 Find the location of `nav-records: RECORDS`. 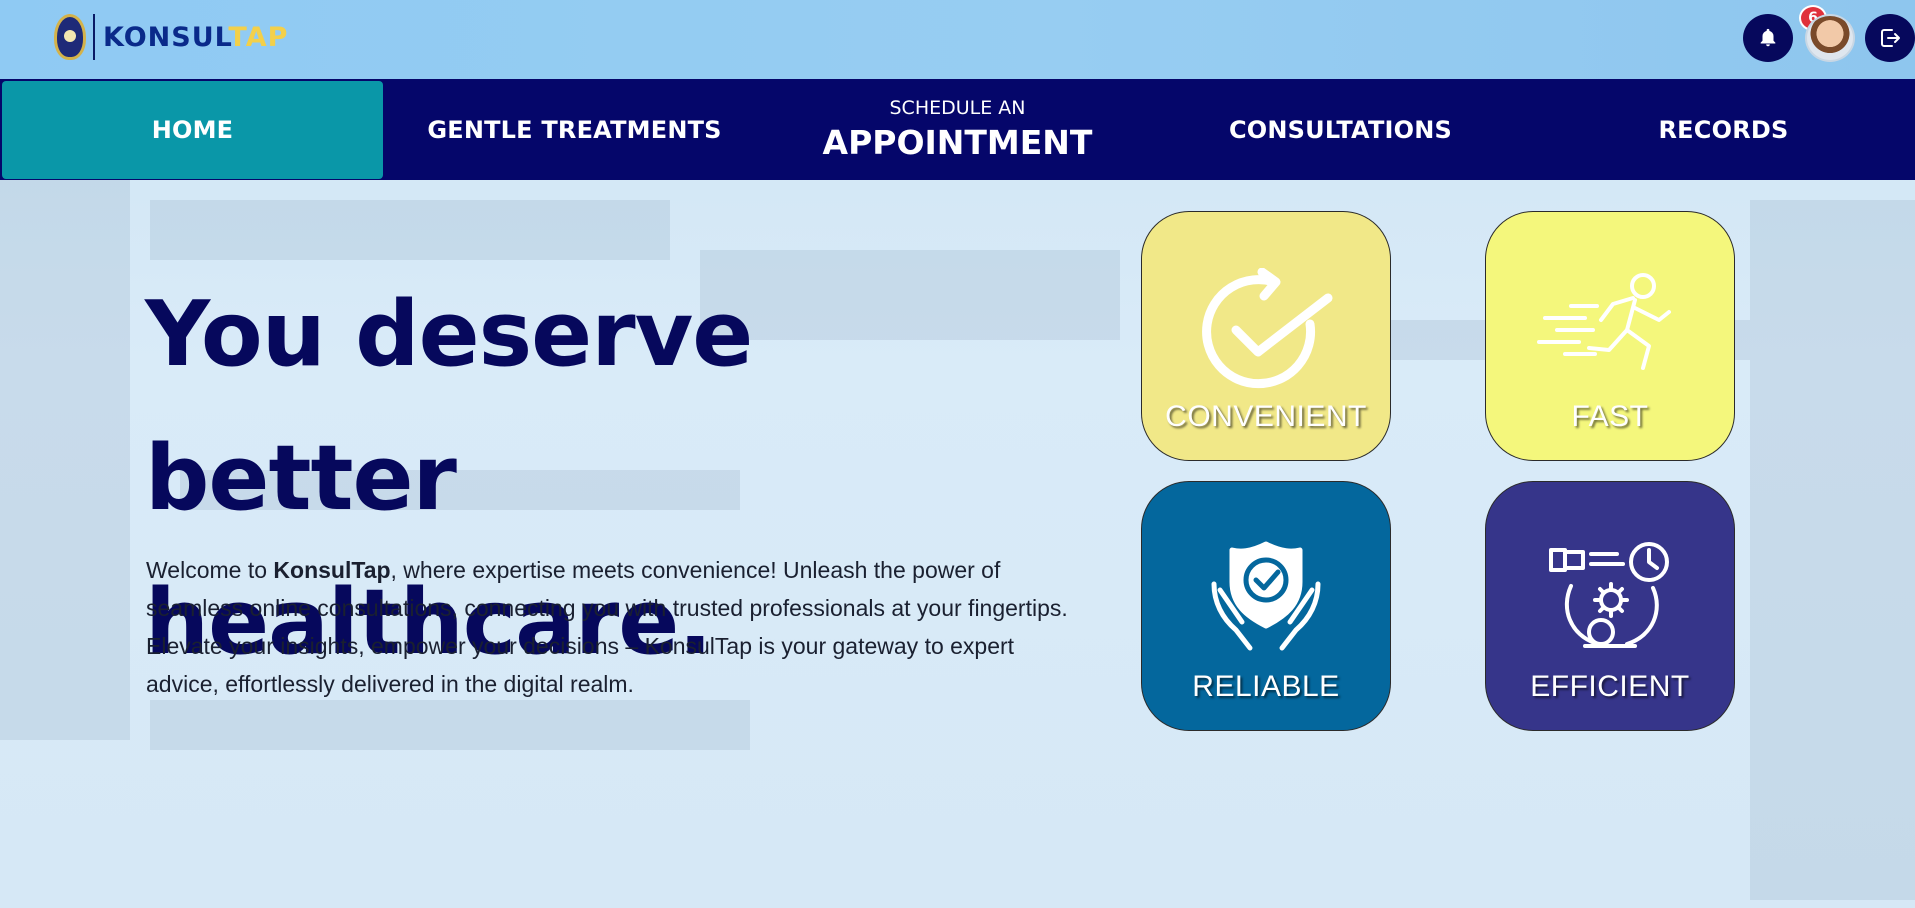

nav-records: RECORDS is located at coordinates (1723, 129).